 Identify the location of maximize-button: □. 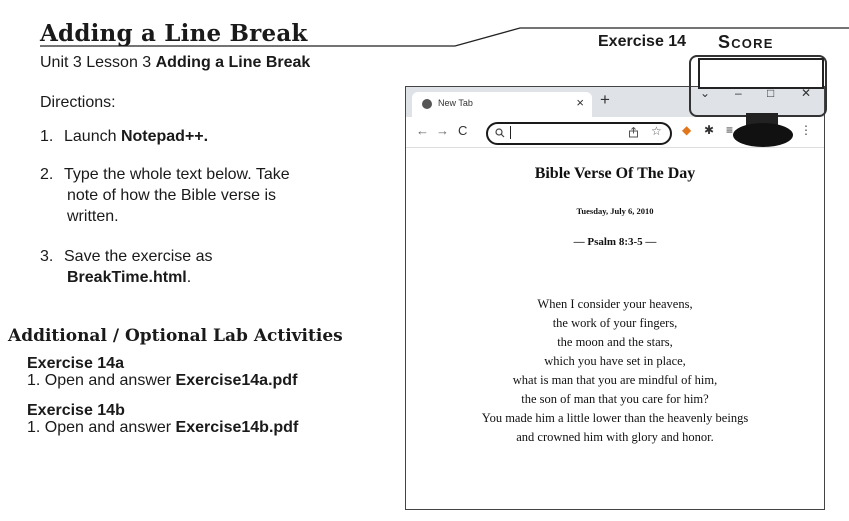
(770, 93).